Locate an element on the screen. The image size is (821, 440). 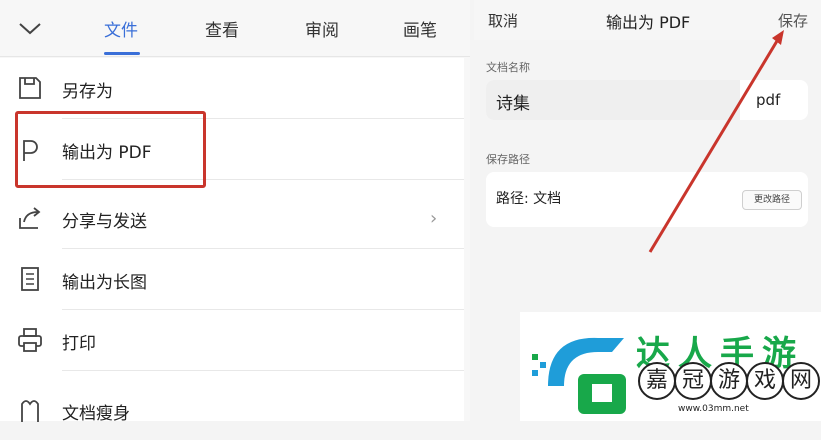
slim-document-icon is located at coordinates (30, 411).